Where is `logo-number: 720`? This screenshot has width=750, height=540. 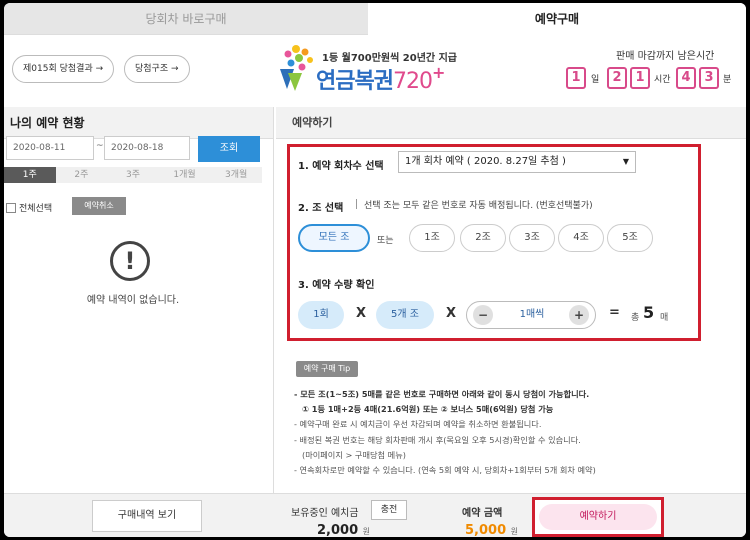 logo-number: 720 is located at coordinates (412, 81).